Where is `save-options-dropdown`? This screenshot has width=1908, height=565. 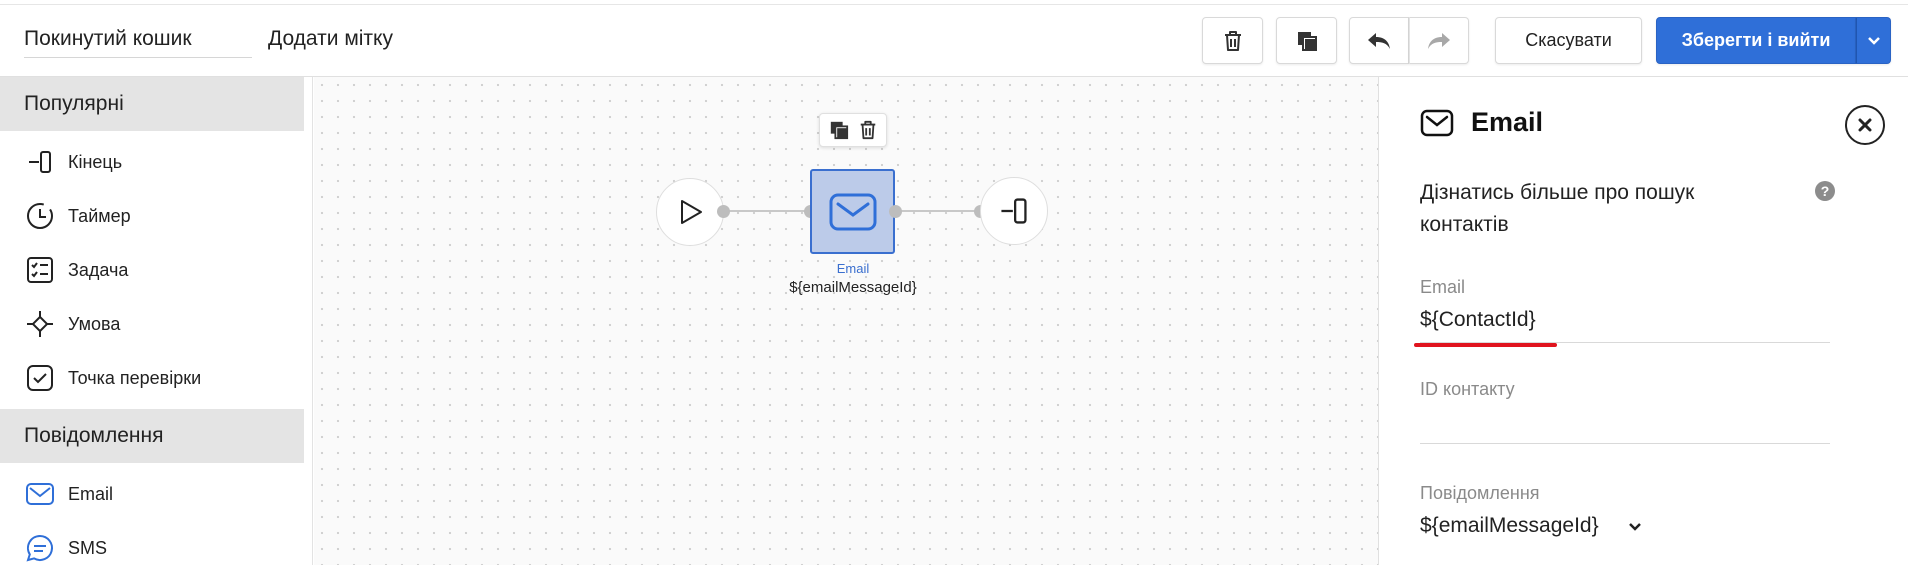 save-options-dropdown is located at coordinates (1873, 40).